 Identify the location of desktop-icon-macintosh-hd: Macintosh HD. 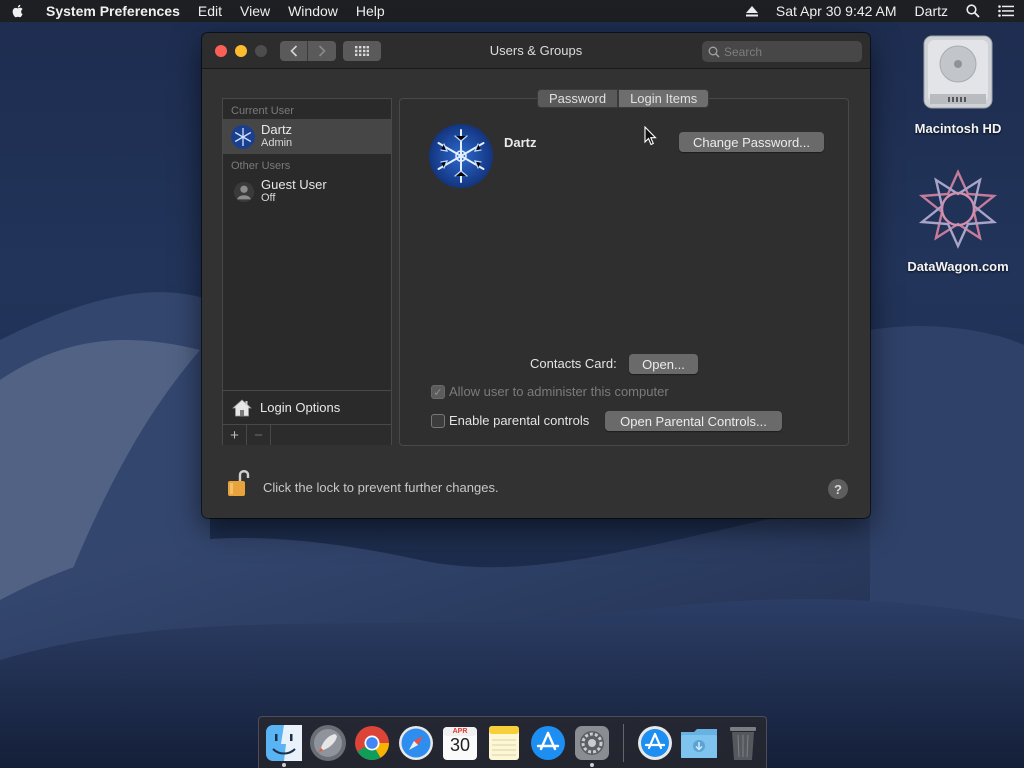
(958, 85).